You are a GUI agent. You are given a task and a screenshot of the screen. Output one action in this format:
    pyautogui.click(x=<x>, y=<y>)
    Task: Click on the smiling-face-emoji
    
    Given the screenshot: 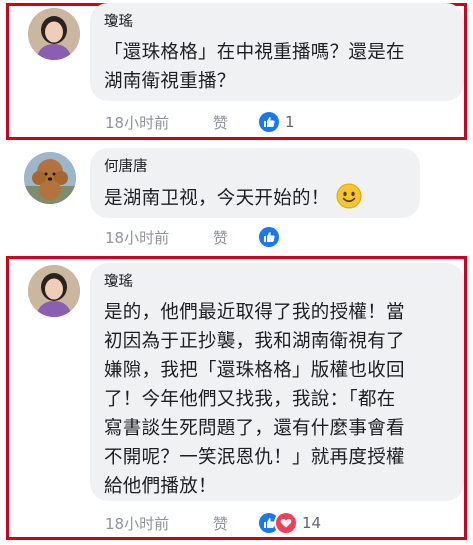 What is the action you would take?
    pyautogui.click(x=349, y=196)
    